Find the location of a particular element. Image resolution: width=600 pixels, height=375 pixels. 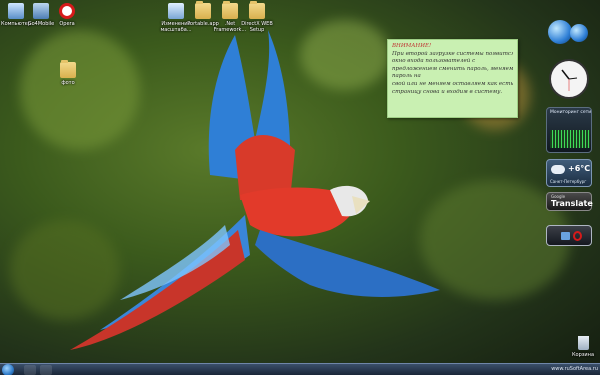

note-line: При второй загрузке системы появится is located at coordinates (452, 53).